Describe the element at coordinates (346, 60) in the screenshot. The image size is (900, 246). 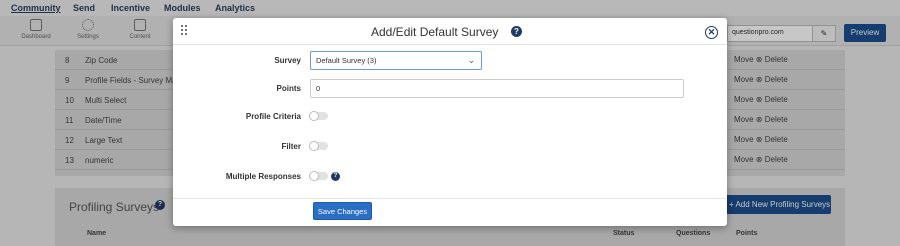
I see `survey-select-value: Default Survey (3)` at that location.